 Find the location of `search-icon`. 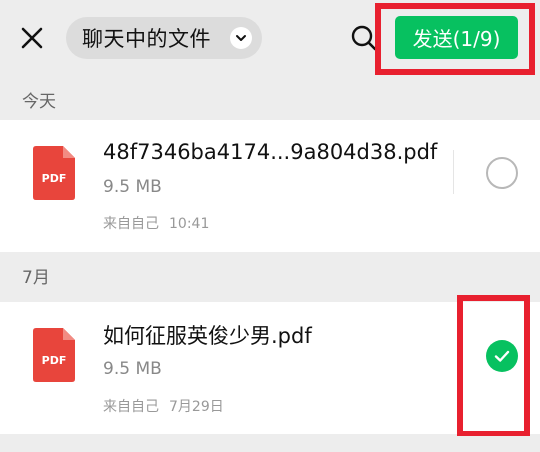

search-icon is located at coordinates (364, 38).